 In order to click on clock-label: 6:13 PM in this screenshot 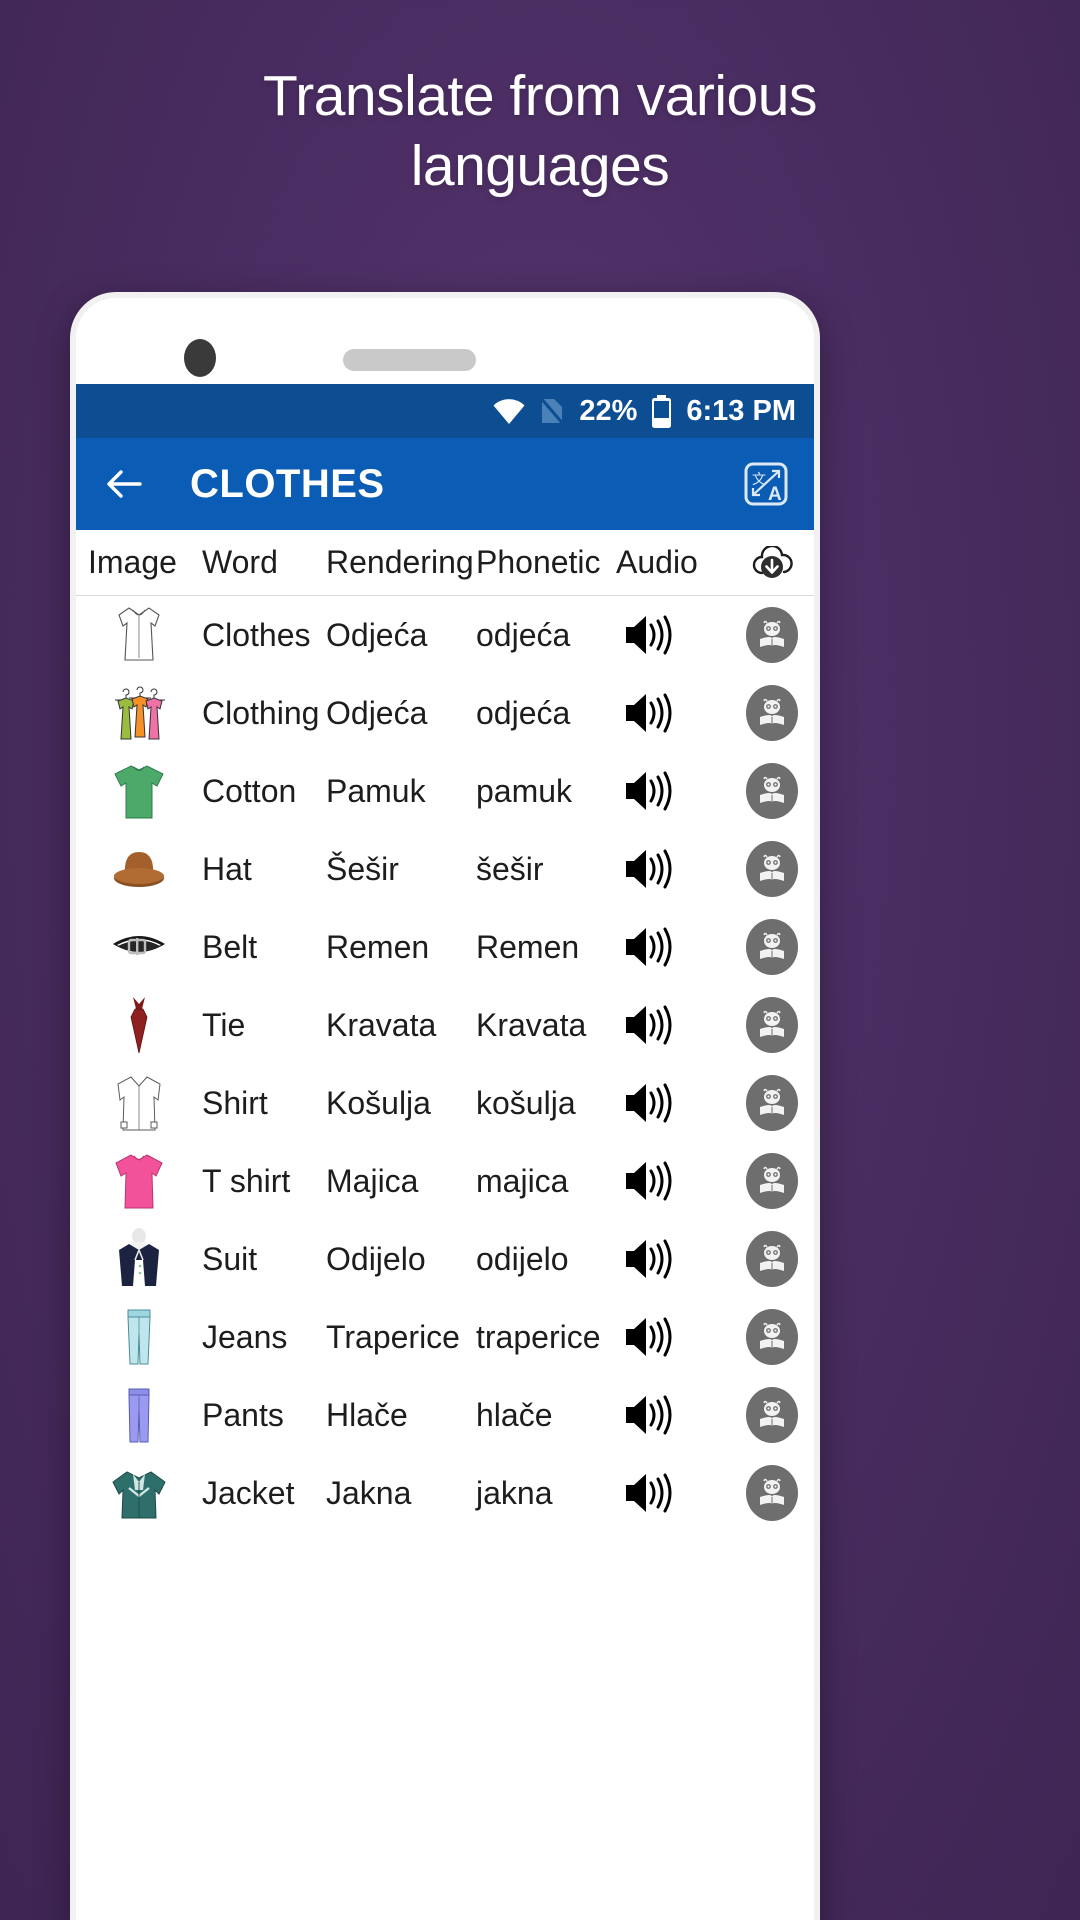, I will do `click(741, 410)`.